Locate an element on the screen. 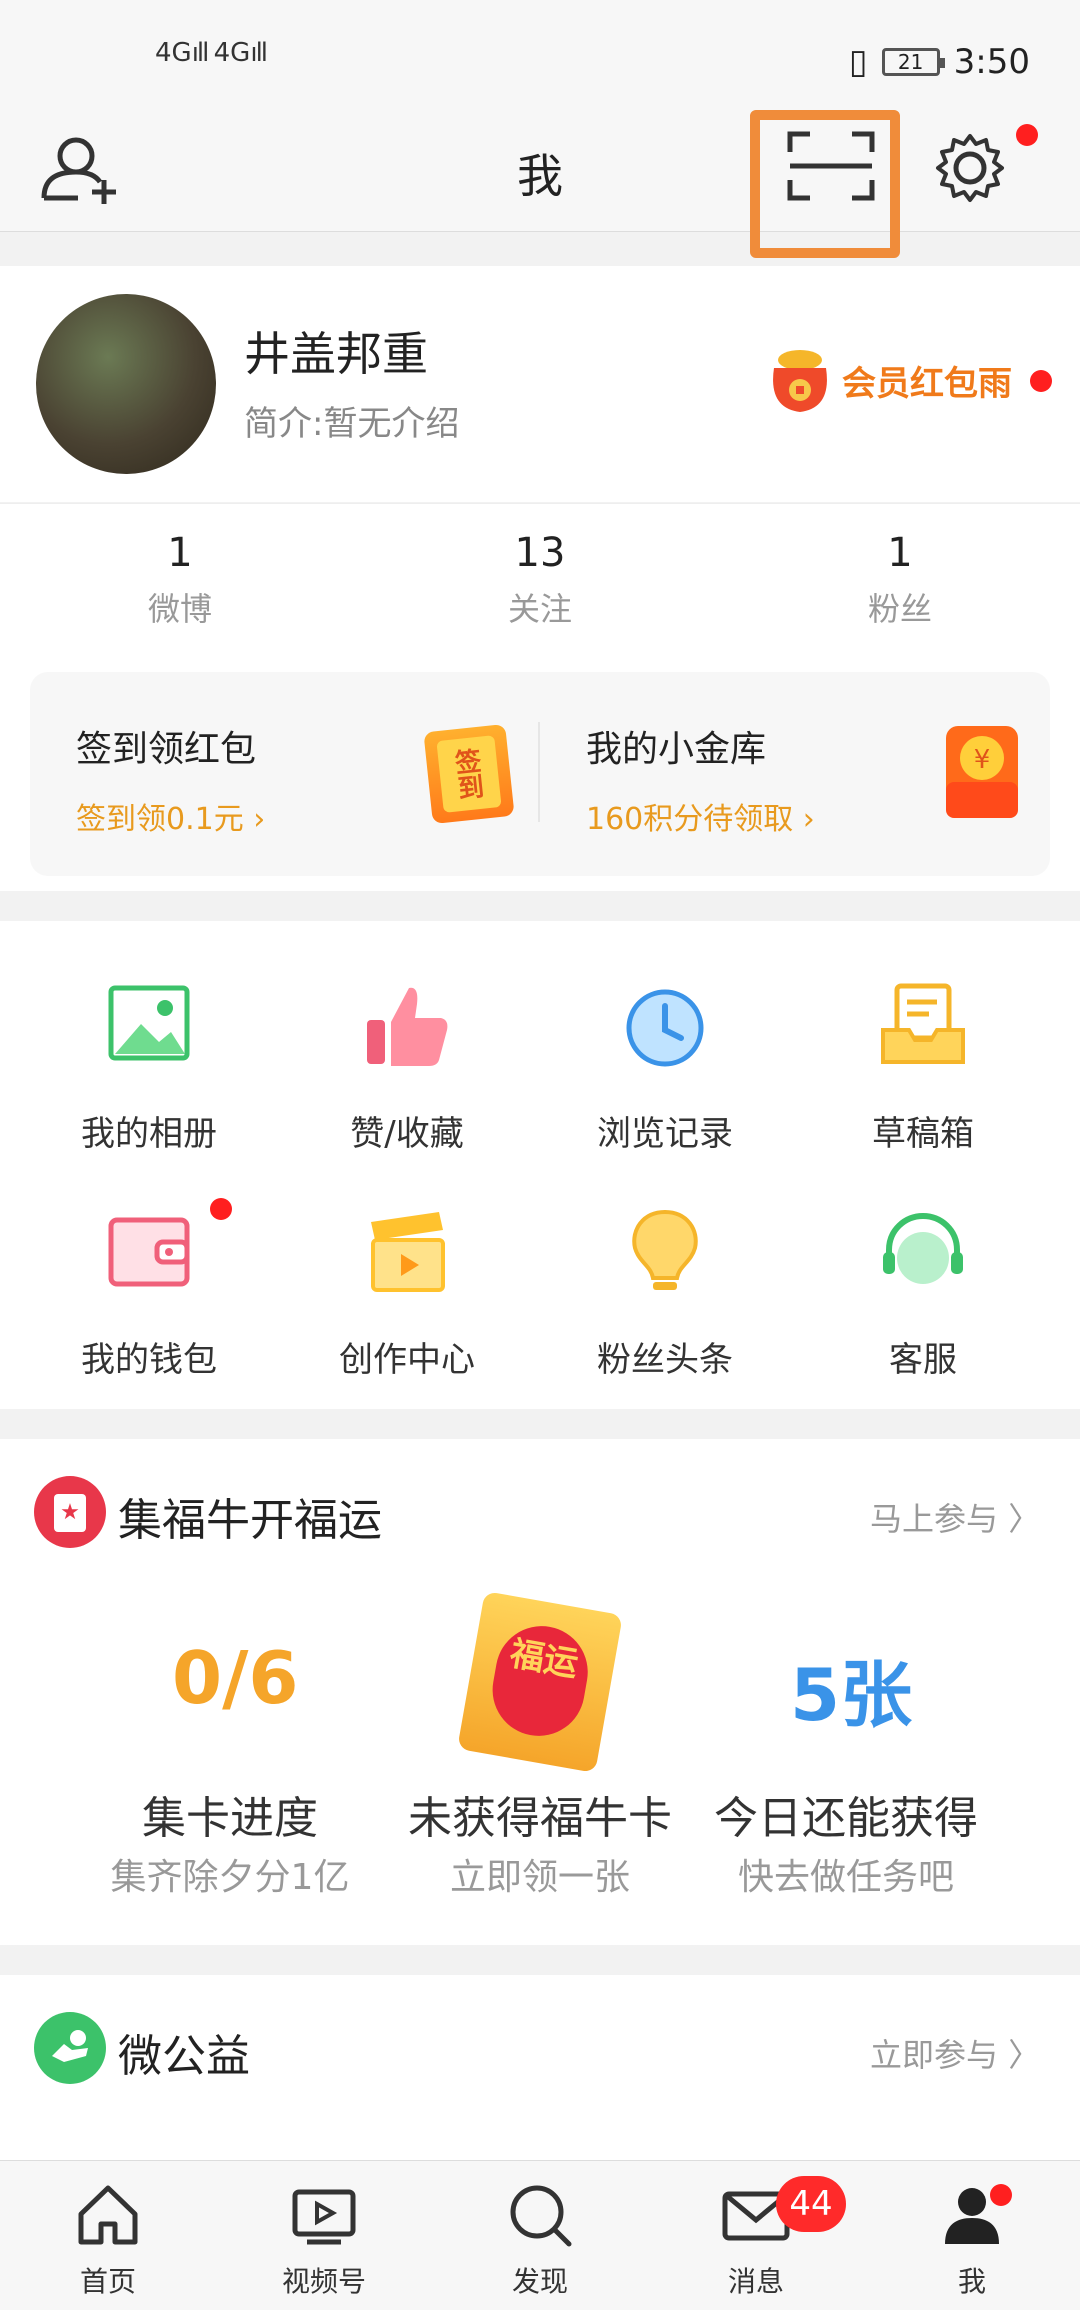 The width and height of the screenshot is (1080, 2310). tab-label: 消息 is located at coordinates (755, 2281).